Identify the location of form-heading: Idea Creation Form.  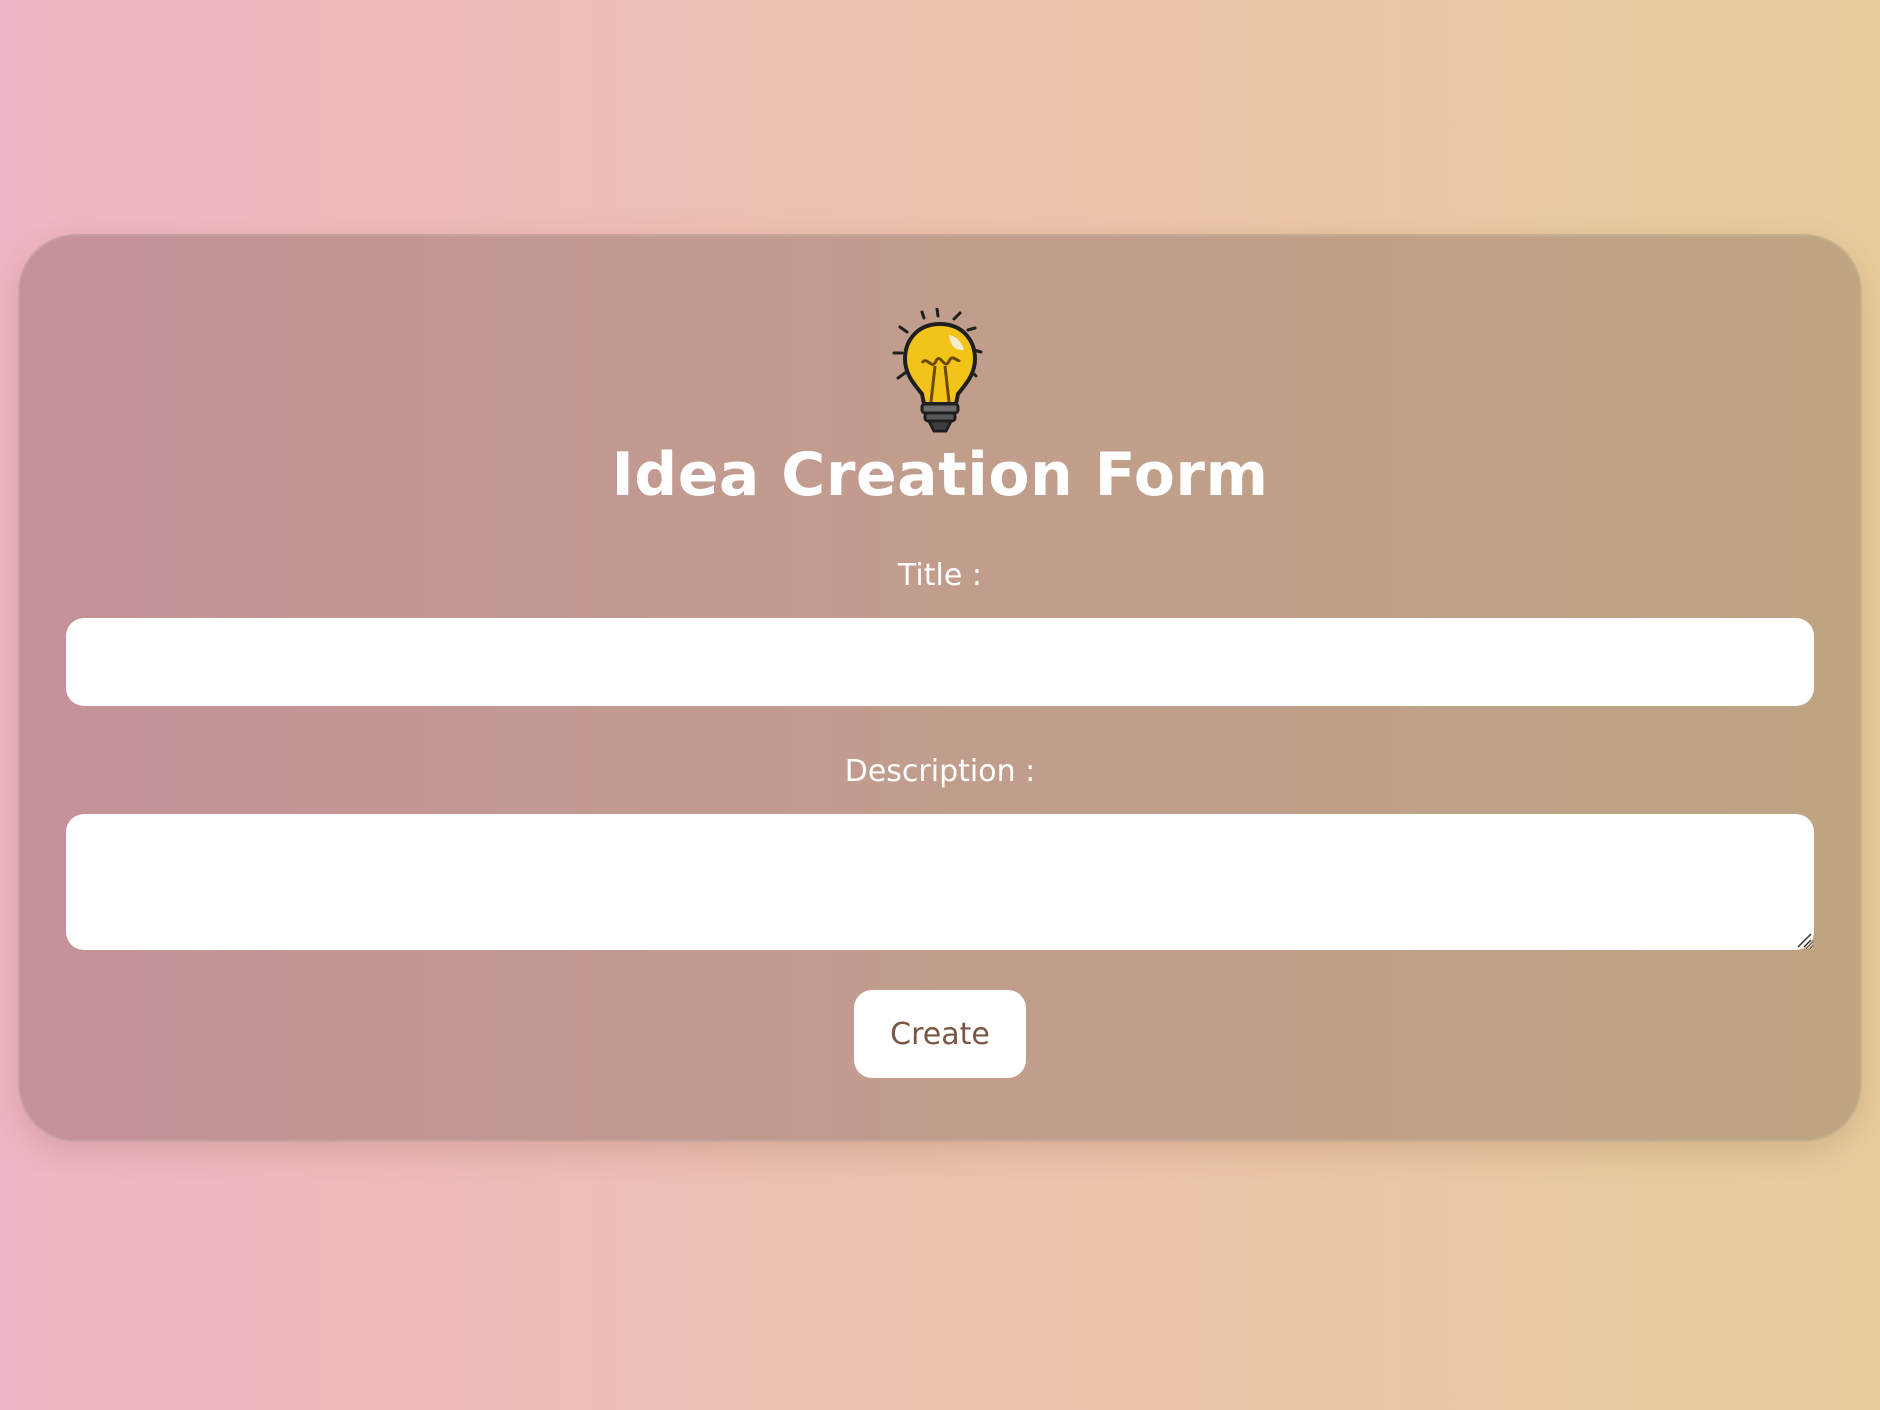
(940, 475).